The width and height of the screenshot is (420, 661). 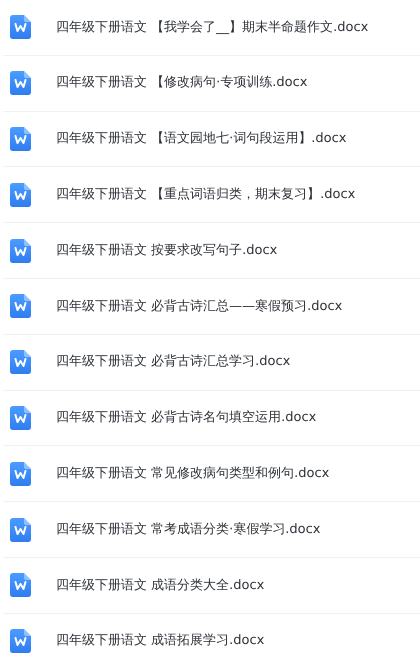 I want to click on file-name: 四年级下册语文 常考成语分类·寒假学习.docx, so click(x=188, y=530).